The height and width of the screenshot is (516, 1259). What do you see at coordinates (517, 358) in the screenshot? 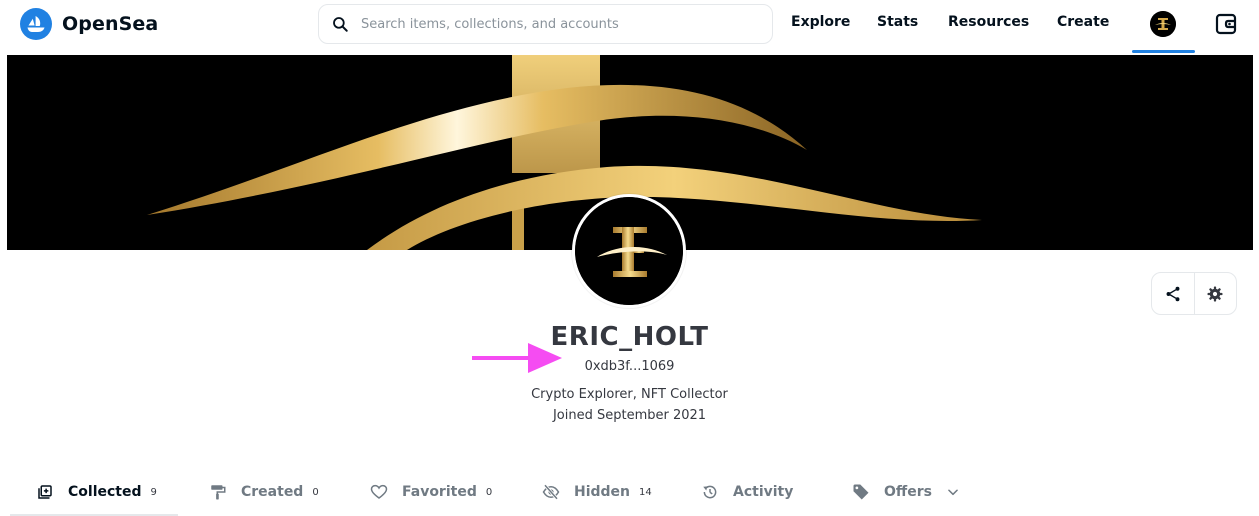
I see `annotation-arrow` at bounding box center [517, 358].